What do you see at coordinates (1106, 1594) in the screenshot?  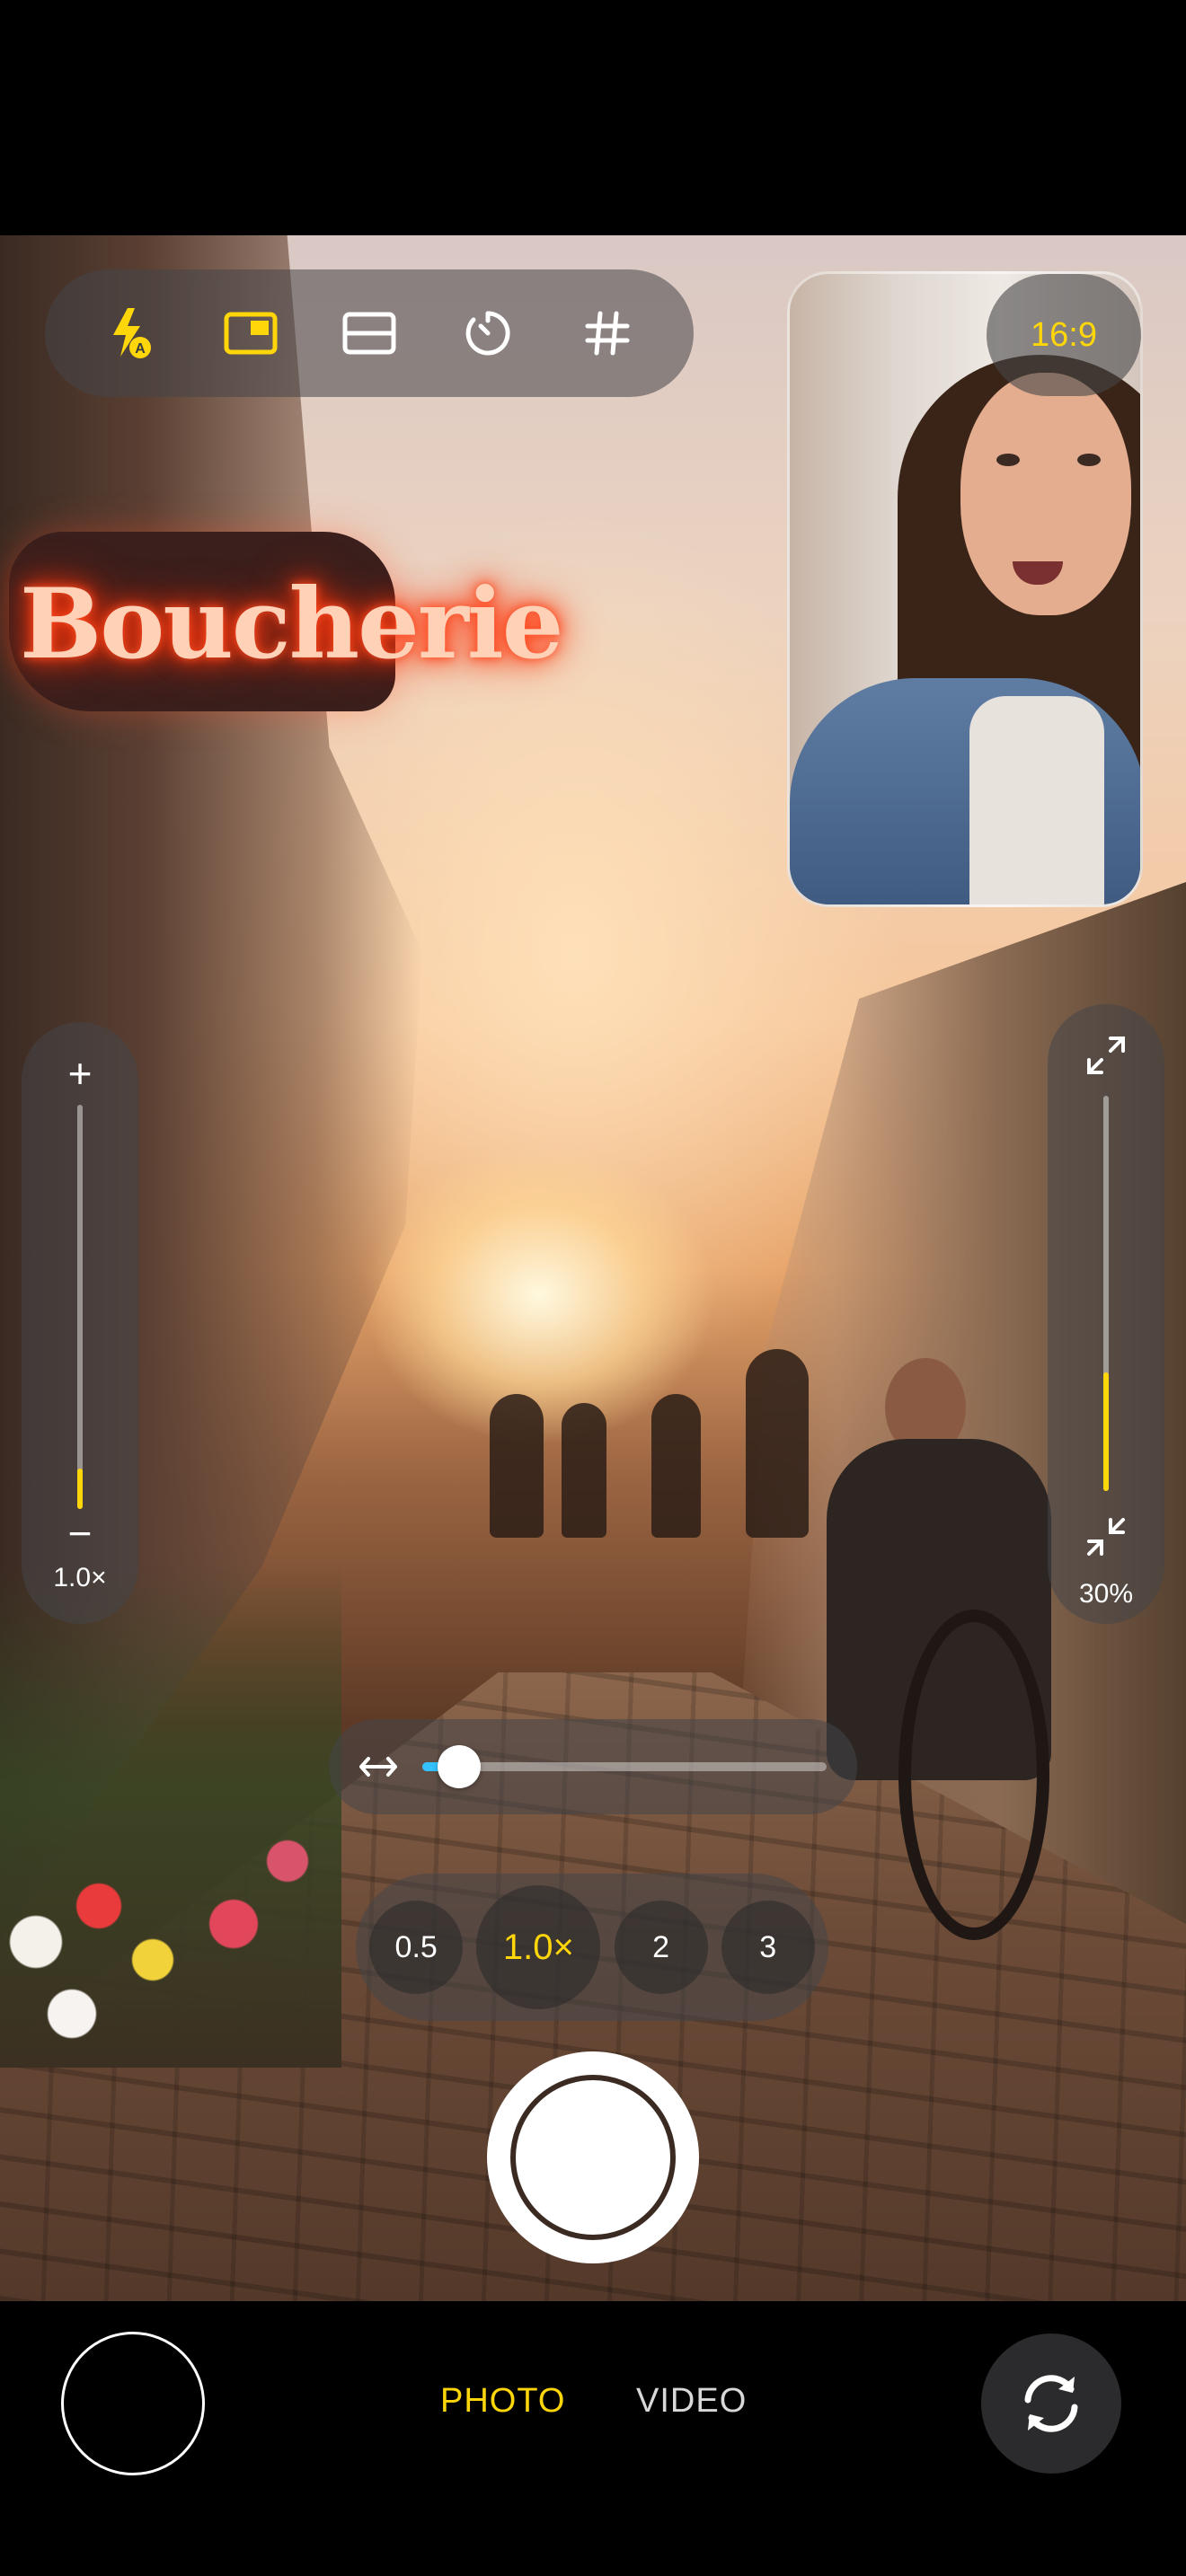 I see `pip-size-value: 30%` at bounding box center [1106, 1594].